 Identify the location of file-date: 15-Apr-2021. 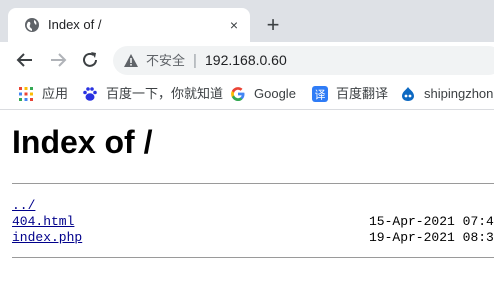
(412, 221).